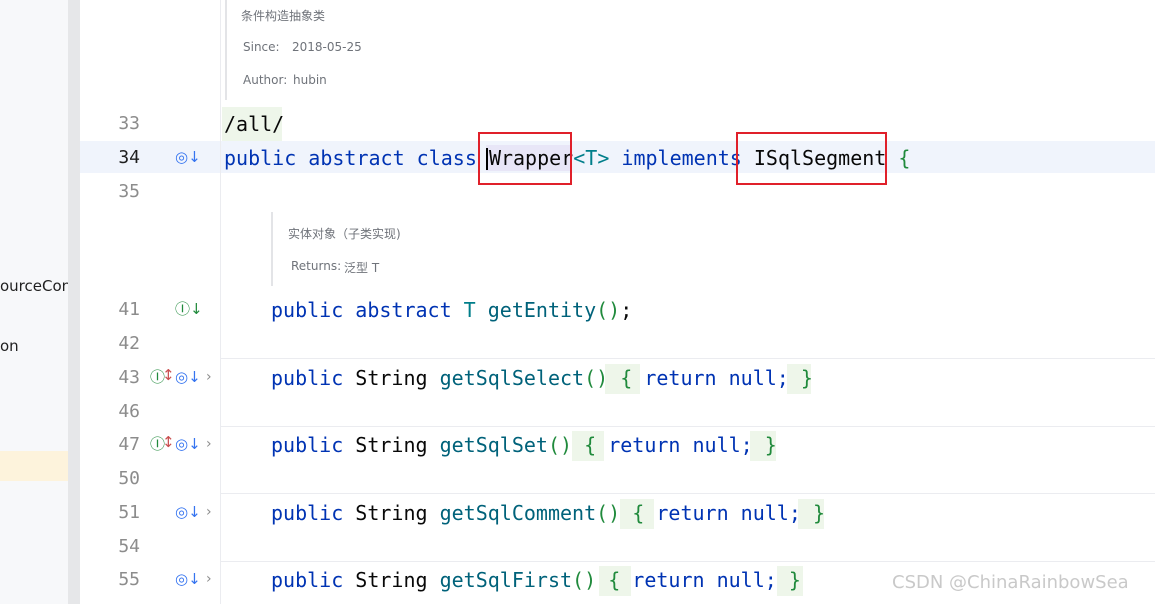 This screenshot has width=1155, height=604. What do you see at coordinates (110, 478) in the screenshot?
I see `line-number: 50` at bounding box center [110, 478].